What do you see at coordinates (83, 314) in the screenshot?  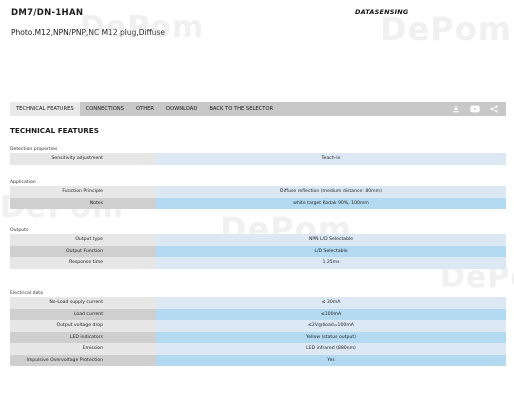 I see `row-label: Load current` at bounding box center [83, 314].